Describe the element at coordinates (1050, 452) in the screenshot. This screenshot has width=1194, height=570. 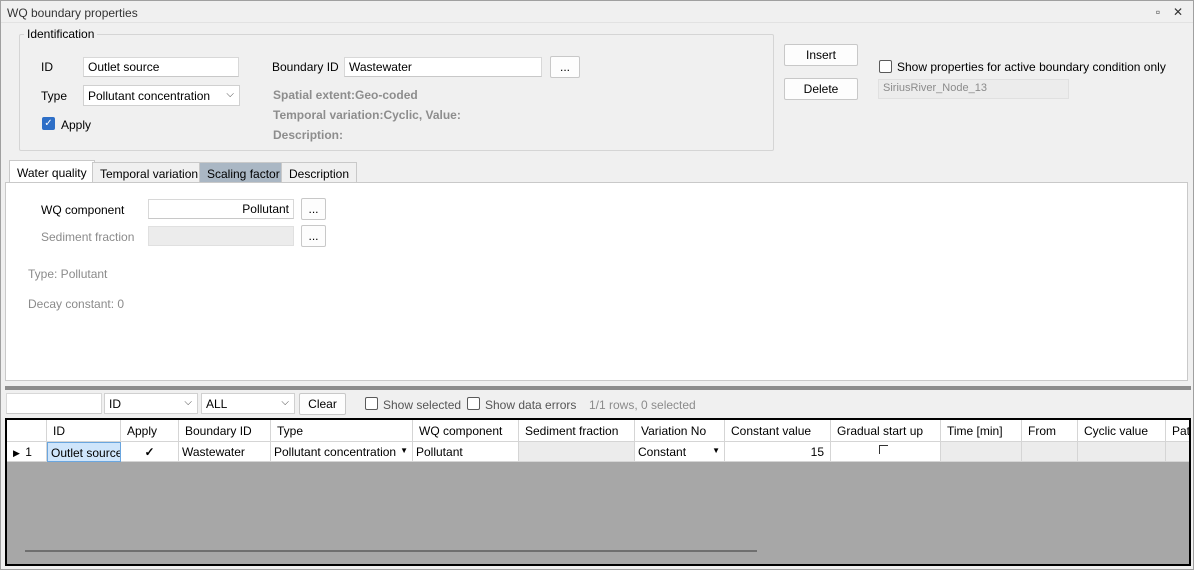
I see `cell-from` at that location.